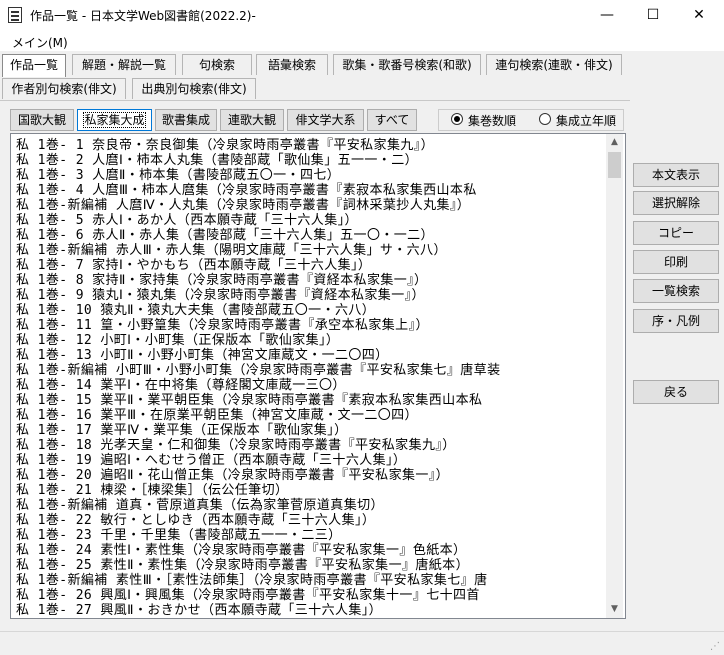 This screenshot has width=724, height=655. Describe the element at coordinates (258, 371) in the screenshot. I see `list-item: 私 1巻-新編補 小町Ⅲ・小野小町集（冷泉家時雨亭叢書『平安私家集七』唐草装` at that location.